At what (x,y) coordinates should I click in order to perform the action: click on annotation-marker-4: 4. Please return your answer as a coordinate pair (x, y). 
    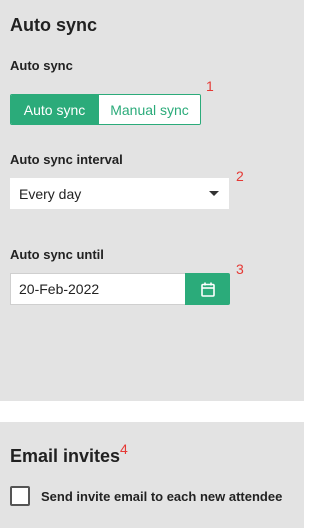
    Looking at the image, I should click on (124, 449).